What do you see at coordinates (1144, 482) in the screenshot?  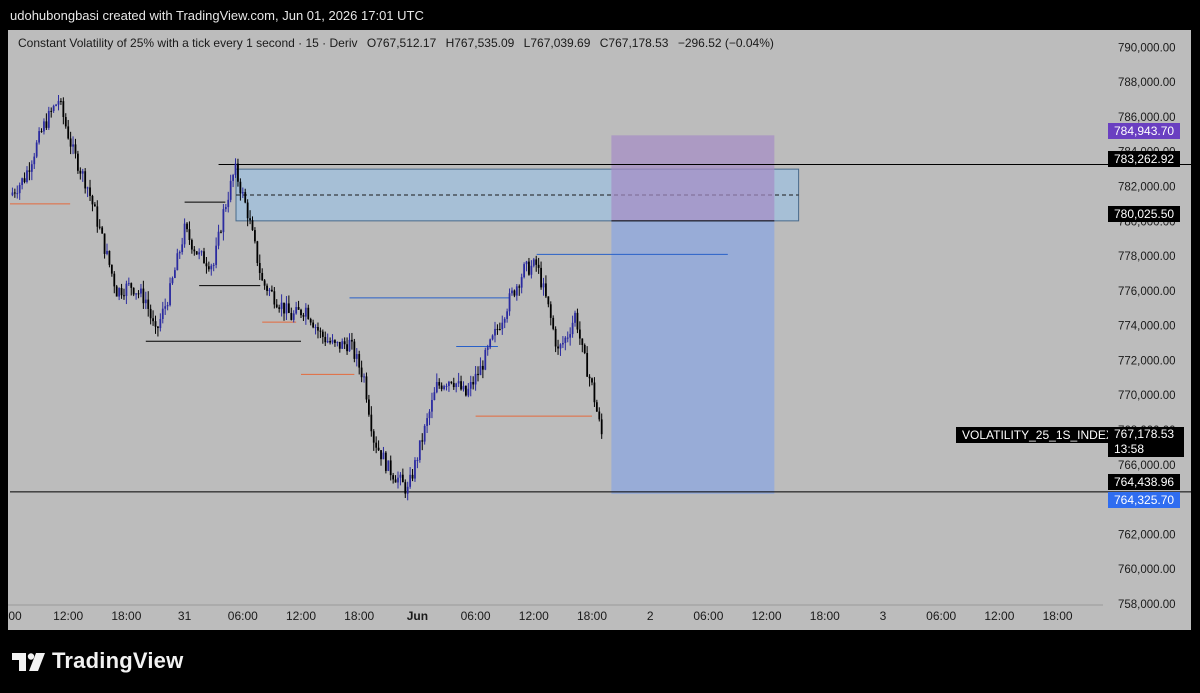 I see `low-line-price-tag: 764,438.96` at bounding box center [1144, 482].